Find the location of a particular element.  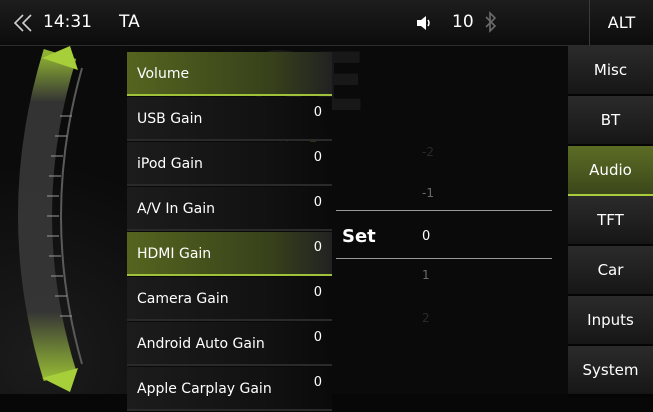

list-item-usb-gain: USB Gain 0 is located at coordinates (229, 119).